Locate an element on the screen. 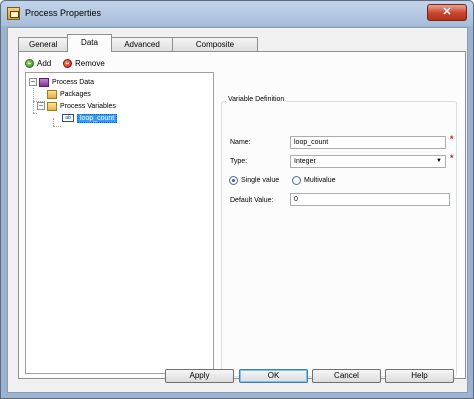 The height and width of the screenshot is (399, 474). multivalue-label: Multivalue is located at coordinates (320, 180).